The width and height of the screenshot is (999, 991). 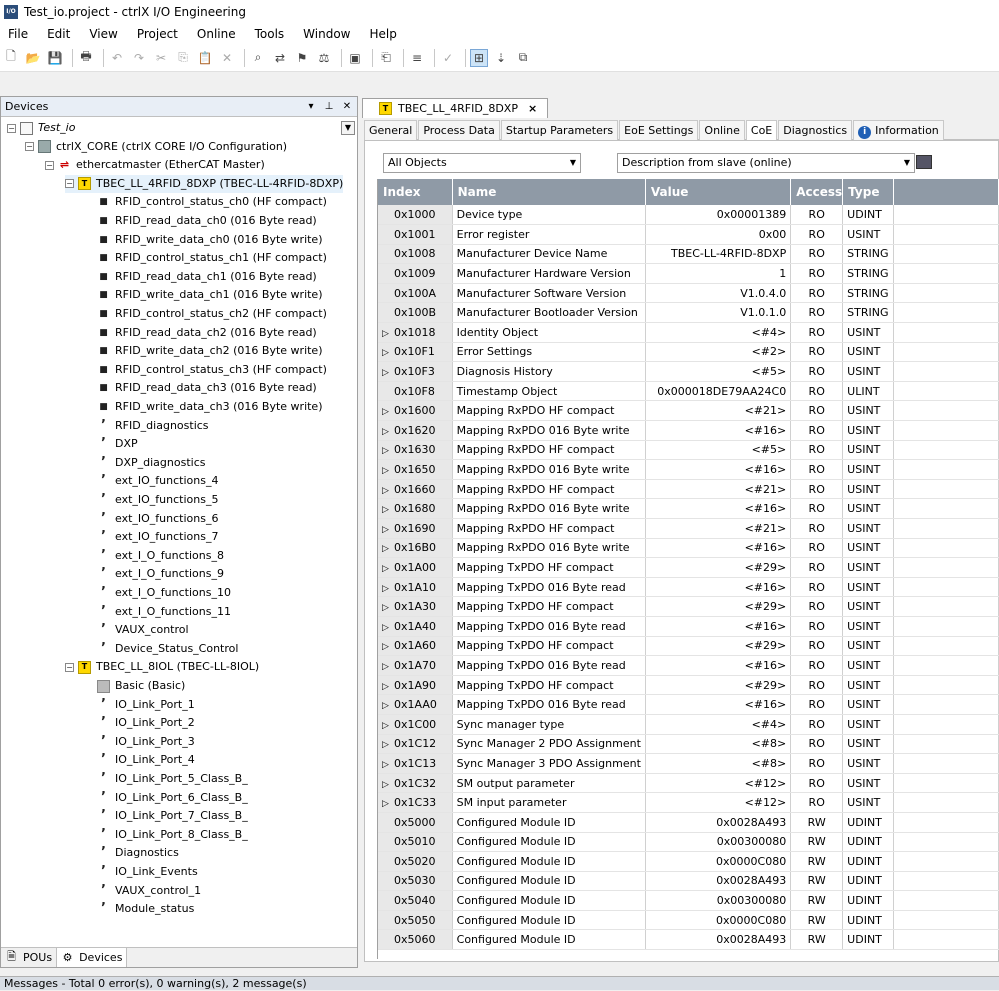 I want to click on tree-item: ■ RFID_write_data_ch0 (016 Byte write), so click(x=209, y=240).